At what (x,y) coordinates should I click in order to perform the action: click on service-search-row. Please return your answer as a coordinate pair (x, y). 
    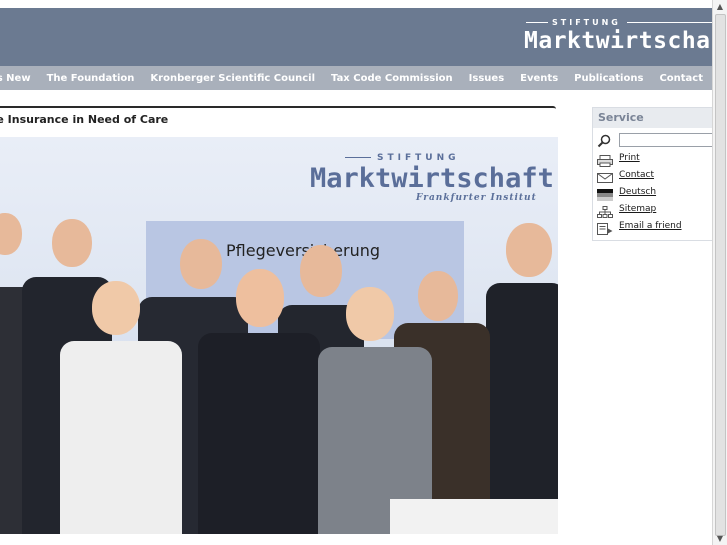
    Looking at the image, I should click on (656, 140).